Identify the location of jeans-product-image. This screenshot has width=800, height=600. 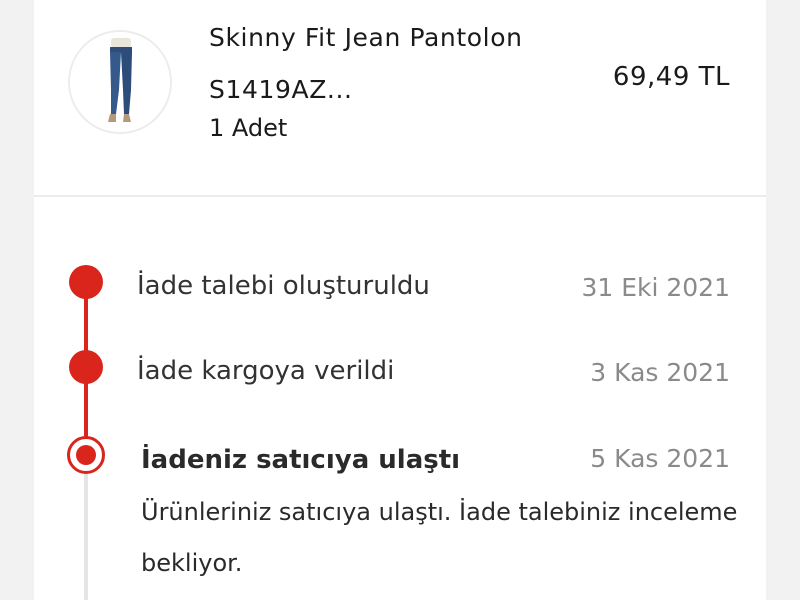
(120, 82).